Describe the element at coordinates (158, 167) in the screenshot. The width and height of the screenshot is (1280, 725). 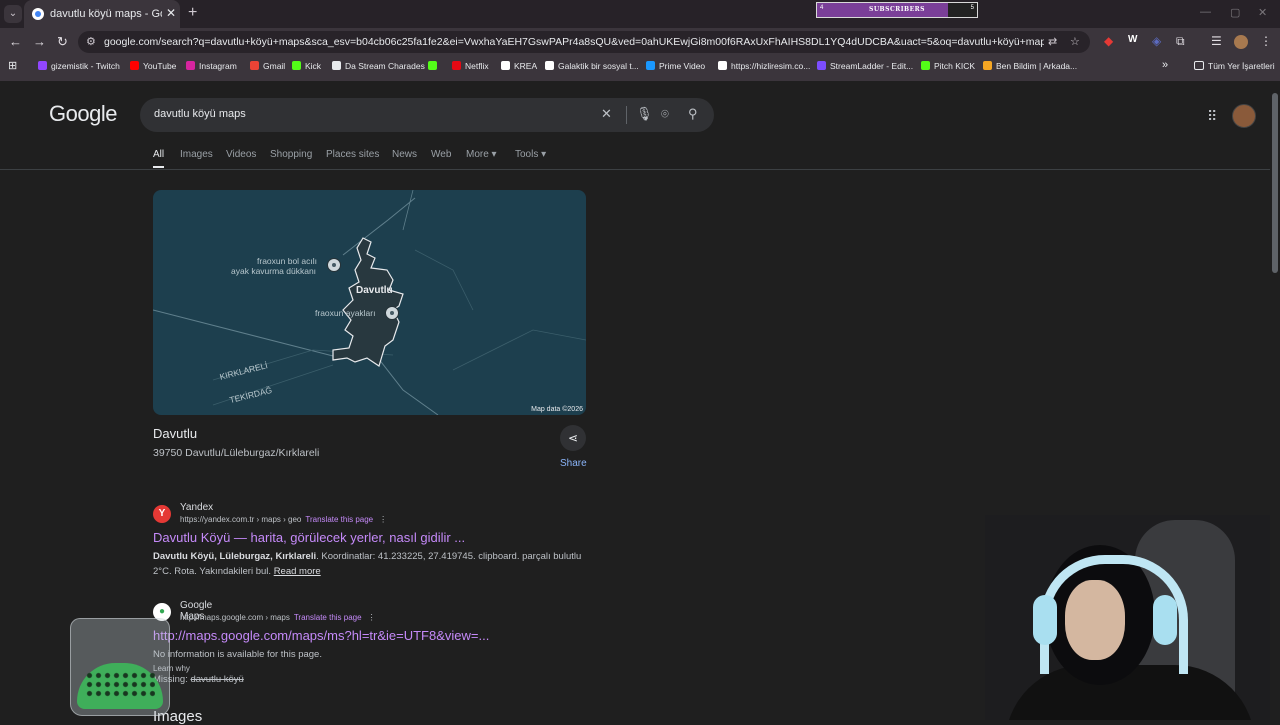
I see `active-tab-underline` at that location.